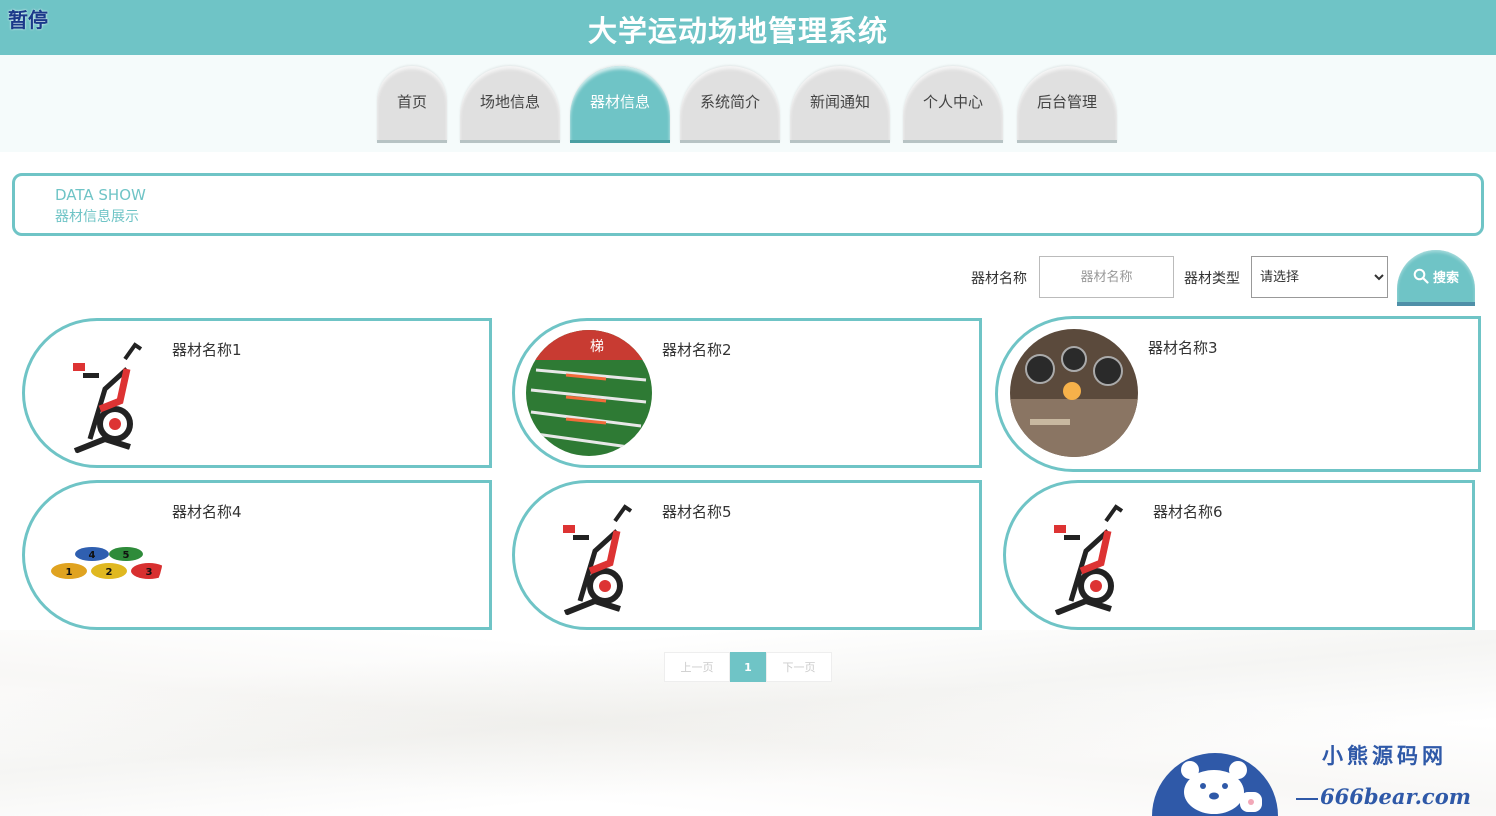 This screenshot has width=1496, height=816. What do you see at coordinates (748, 204) in the screenshot?
I see `section-header: DATA SHOW 器材信息展示` at bounding box center [748, 204].